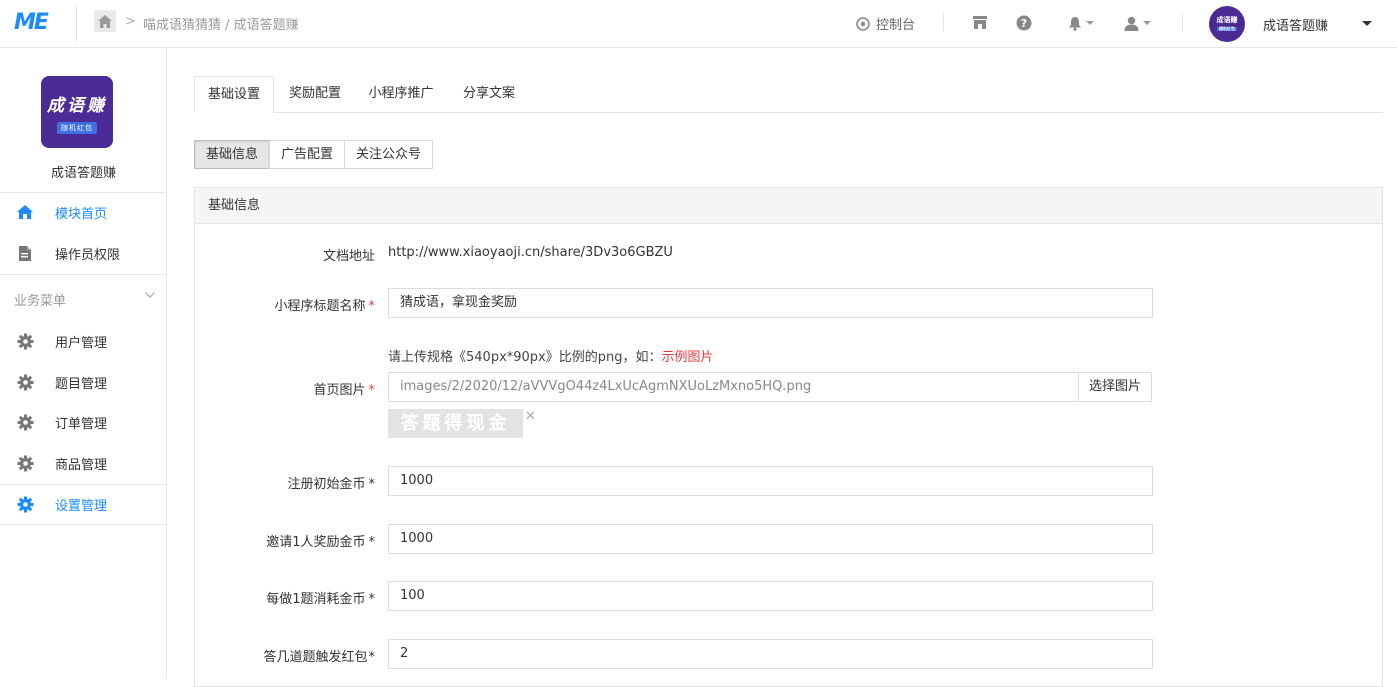 This screenshot has width=1397, height=687. Describe the element at coordinates (530, 416) in the screenshot. I see `remove-image-icon: ✕` at that location.